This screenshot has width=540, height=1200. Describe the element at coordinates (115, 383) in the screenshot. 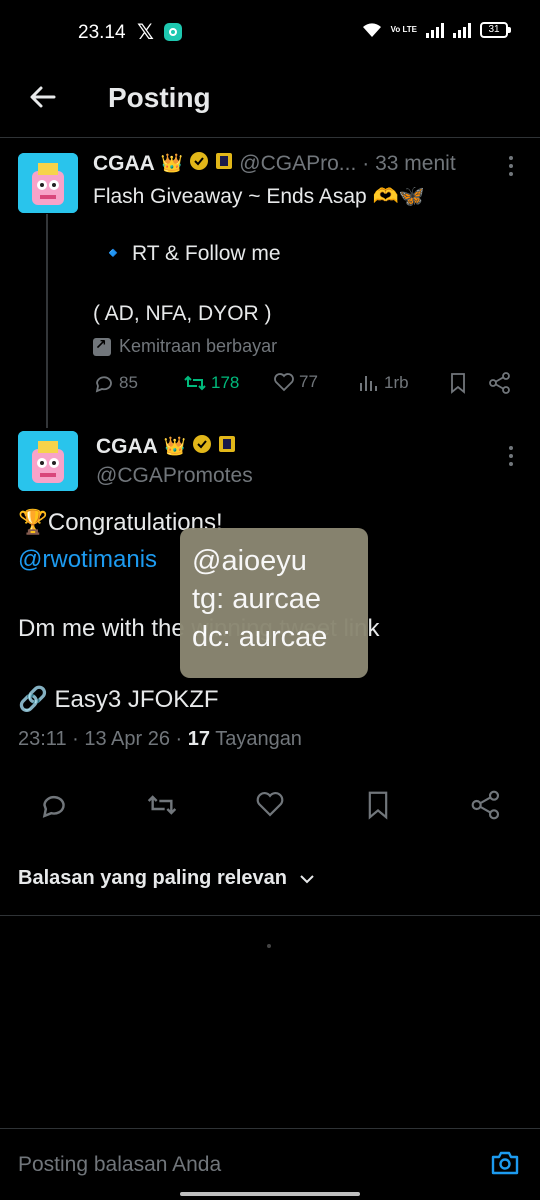

I see `reply-button: 85` at that location.